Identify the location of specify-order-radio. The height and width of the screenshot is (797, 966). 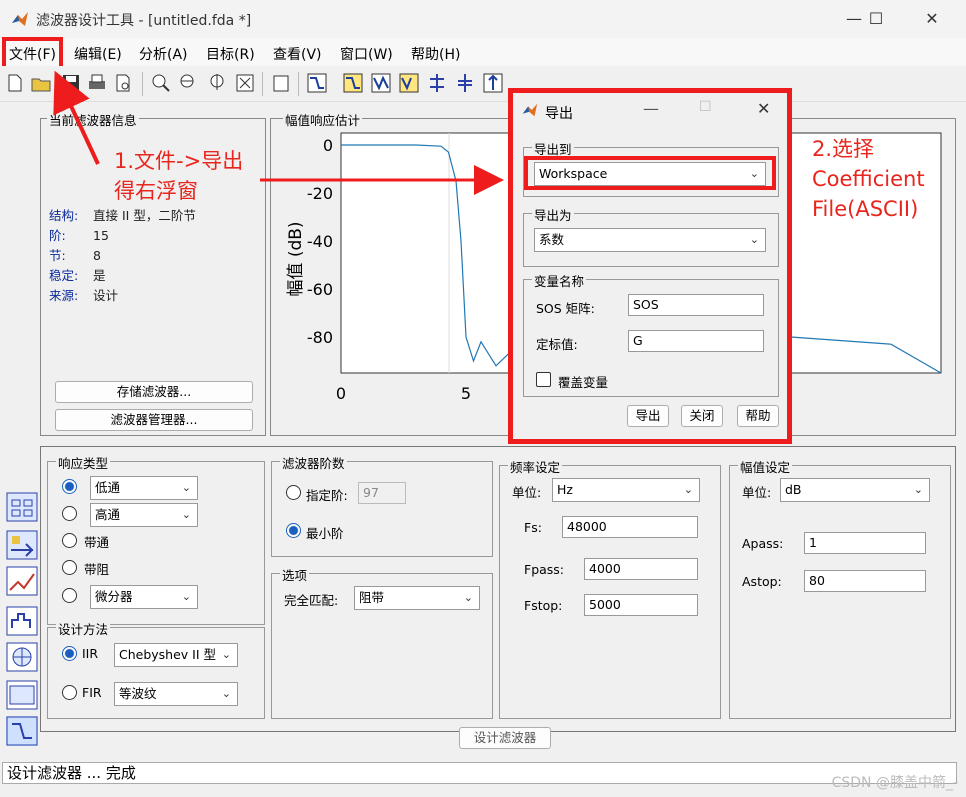
(293, 492).